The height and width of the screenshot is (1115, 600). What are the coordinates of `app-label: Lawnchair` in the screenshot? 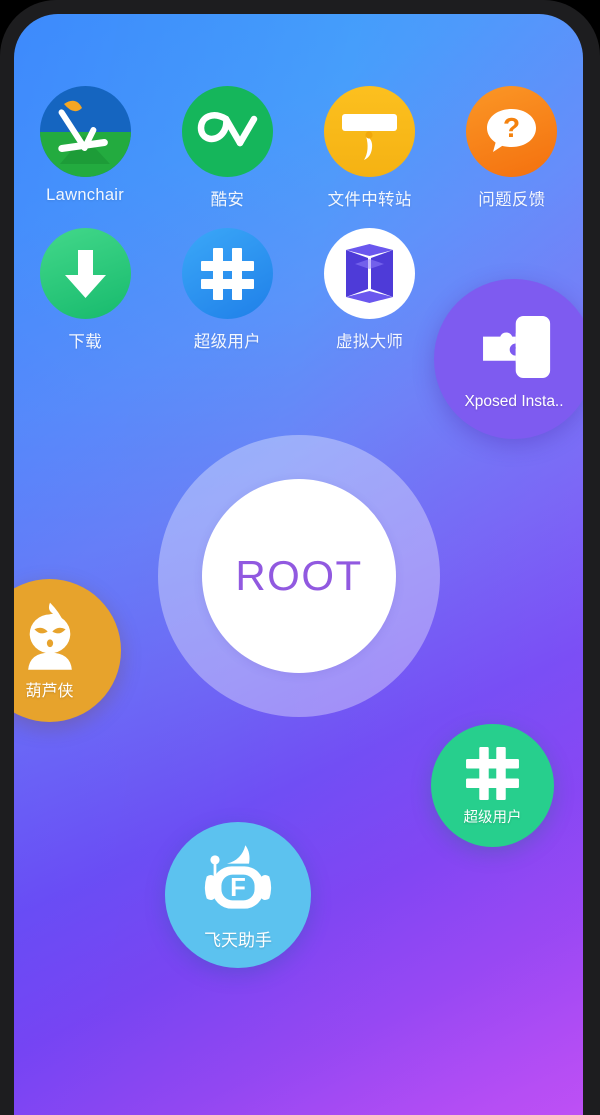 It's located at (85, 195).